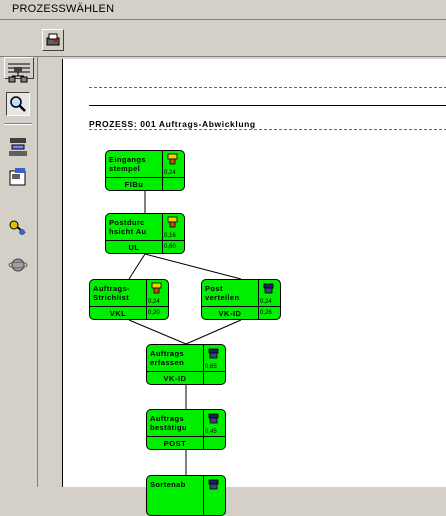  I want to click on network-icon, so click(18, 147).